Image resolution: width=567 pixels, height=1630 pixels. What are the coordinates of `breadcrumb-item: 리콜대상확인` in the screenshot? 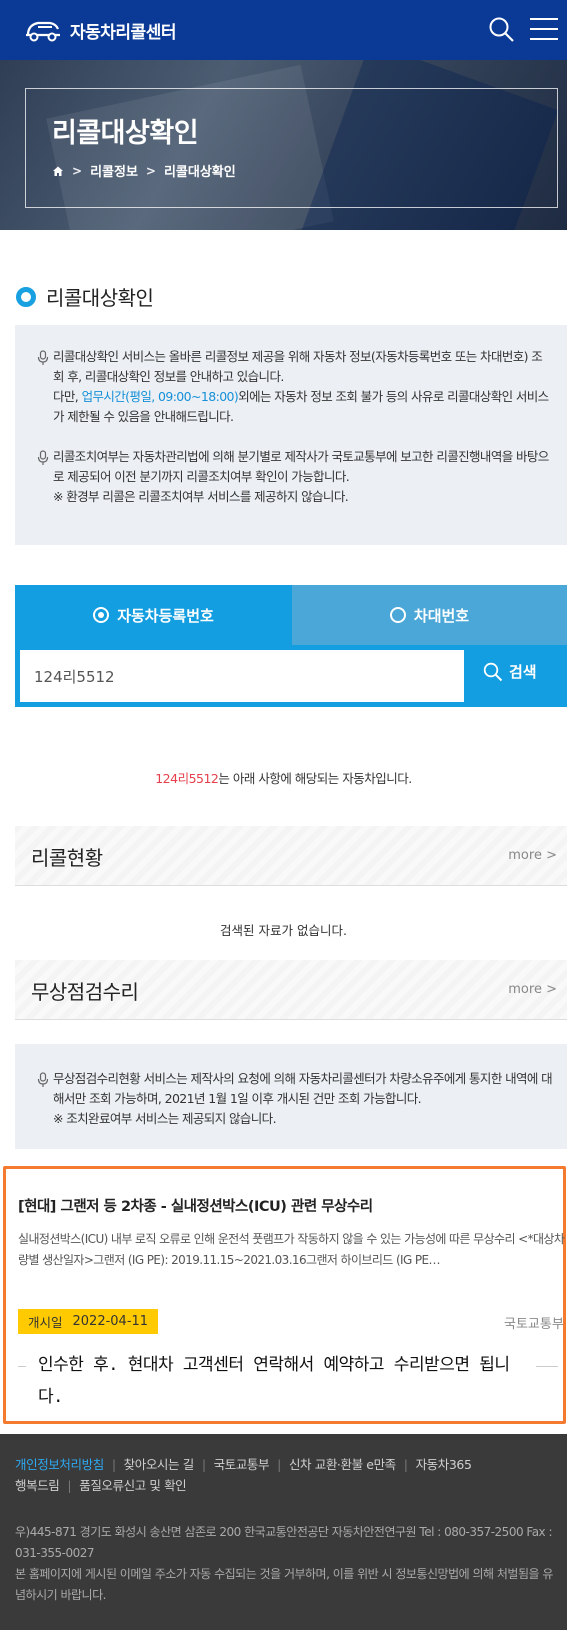 It's located at (200, 170).